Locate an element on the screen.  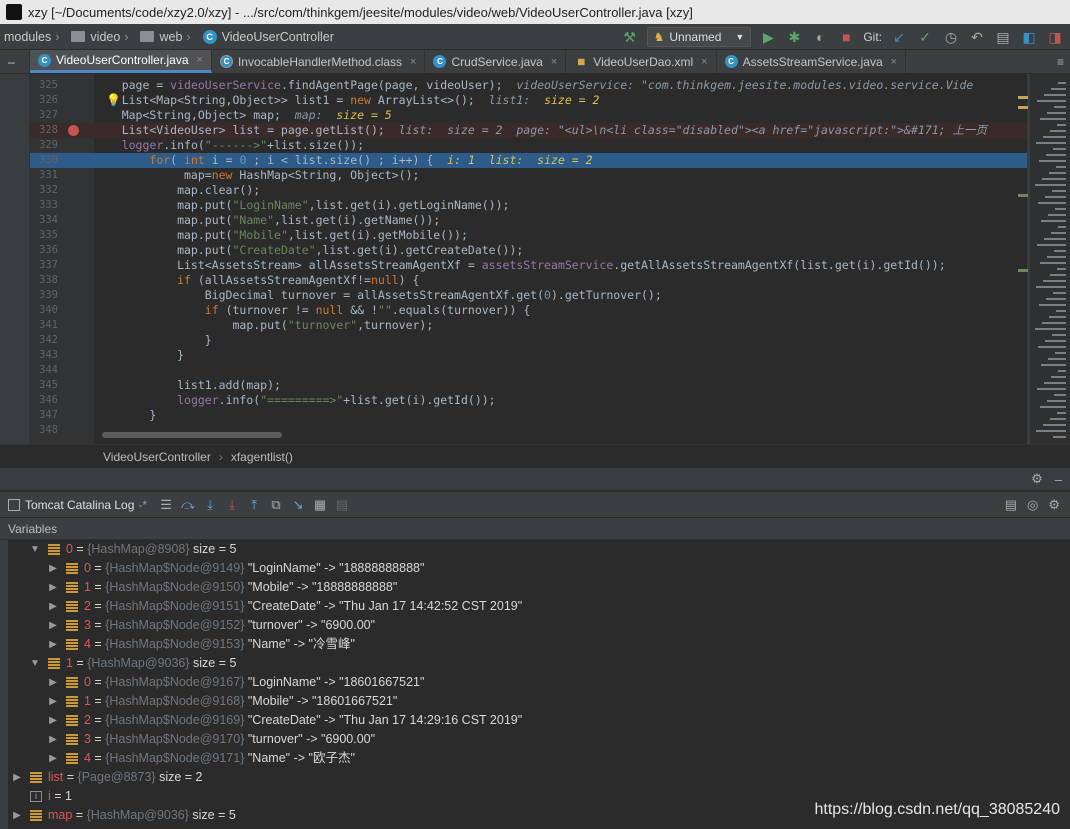
horizontal-scrollbar is located at coordinates (192, 435).